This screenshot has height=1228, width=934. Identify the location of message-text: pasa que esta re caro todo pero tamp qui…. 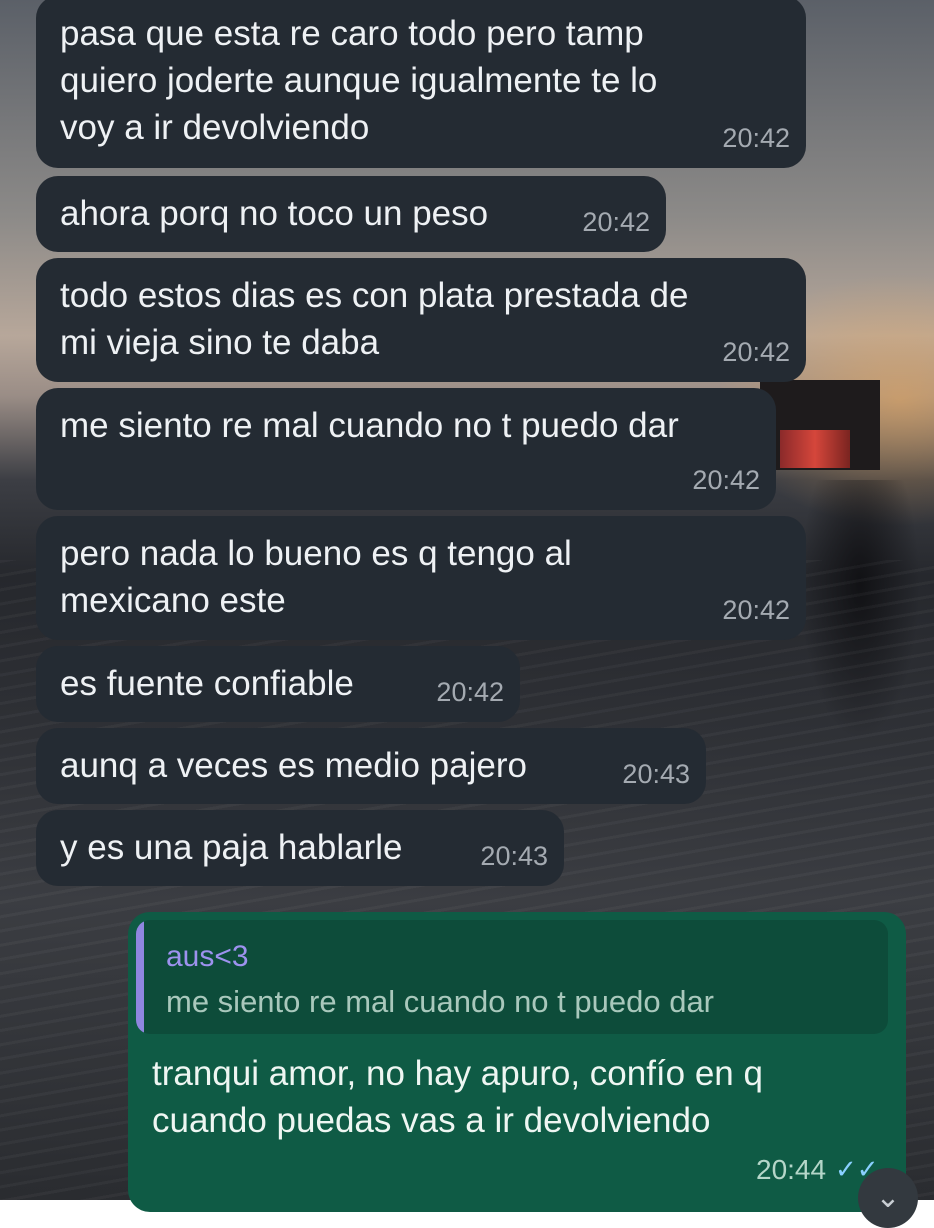
(359, 80).